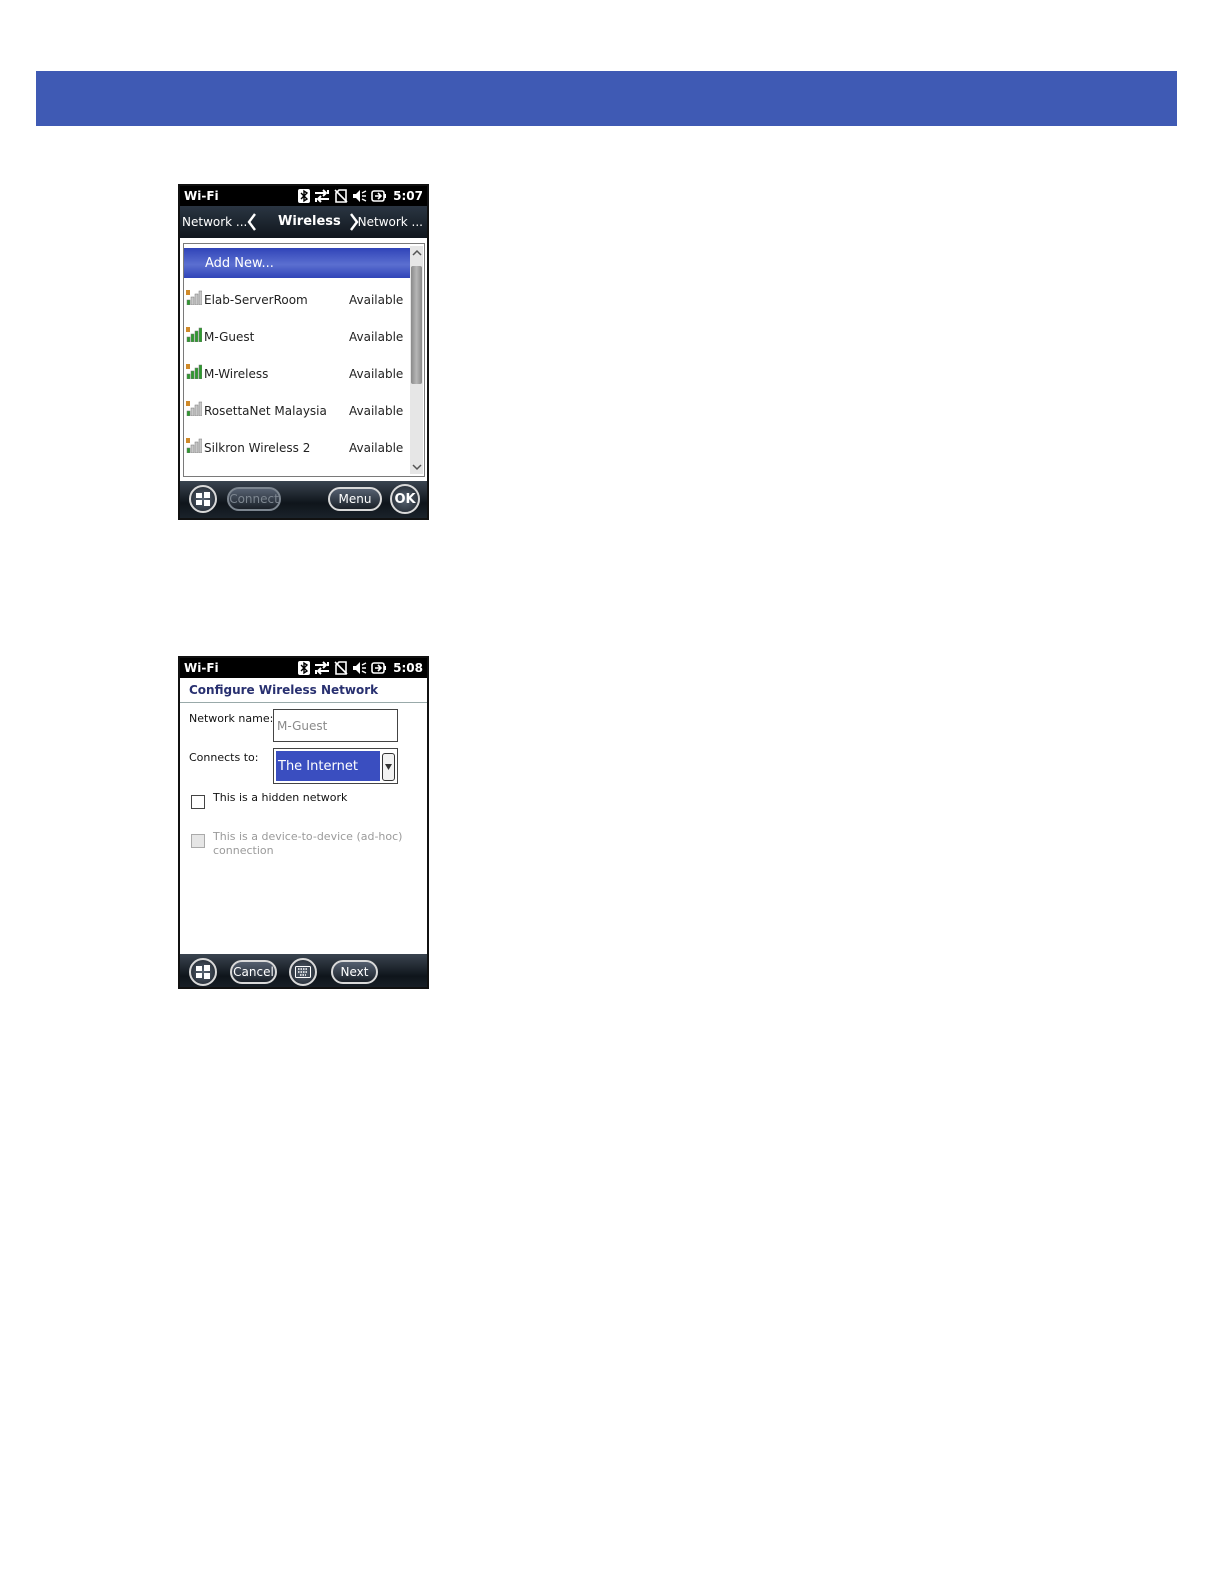  I want to click on list-item: M-Wireless Available, so click(297, 374).